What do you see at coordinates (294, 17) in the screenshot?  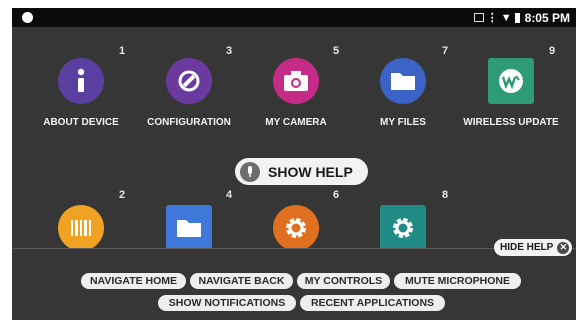 I see `status-bar: ⋮ ▼ 8:05 PM` at bounding box center [294, 17].